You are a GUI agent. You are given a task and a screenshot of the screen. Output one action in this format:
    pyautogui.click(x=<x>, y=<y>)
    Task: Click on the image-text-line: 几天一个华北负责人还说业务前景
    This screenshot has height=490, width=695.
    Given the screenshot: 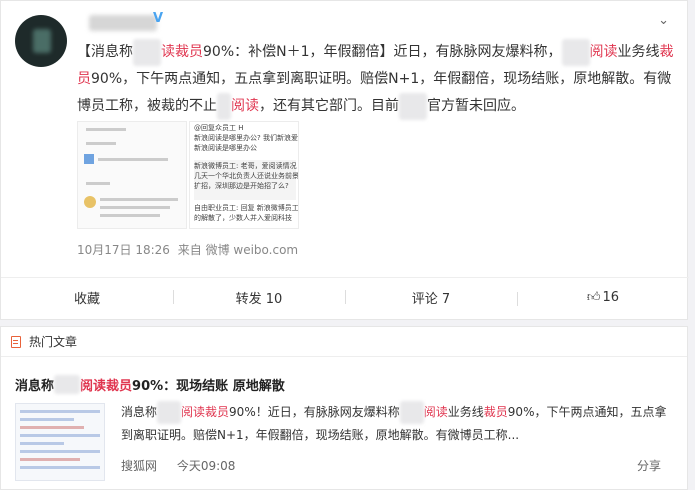 What is the action you would take?
    pyautogui.click(x=246, y=176)
    